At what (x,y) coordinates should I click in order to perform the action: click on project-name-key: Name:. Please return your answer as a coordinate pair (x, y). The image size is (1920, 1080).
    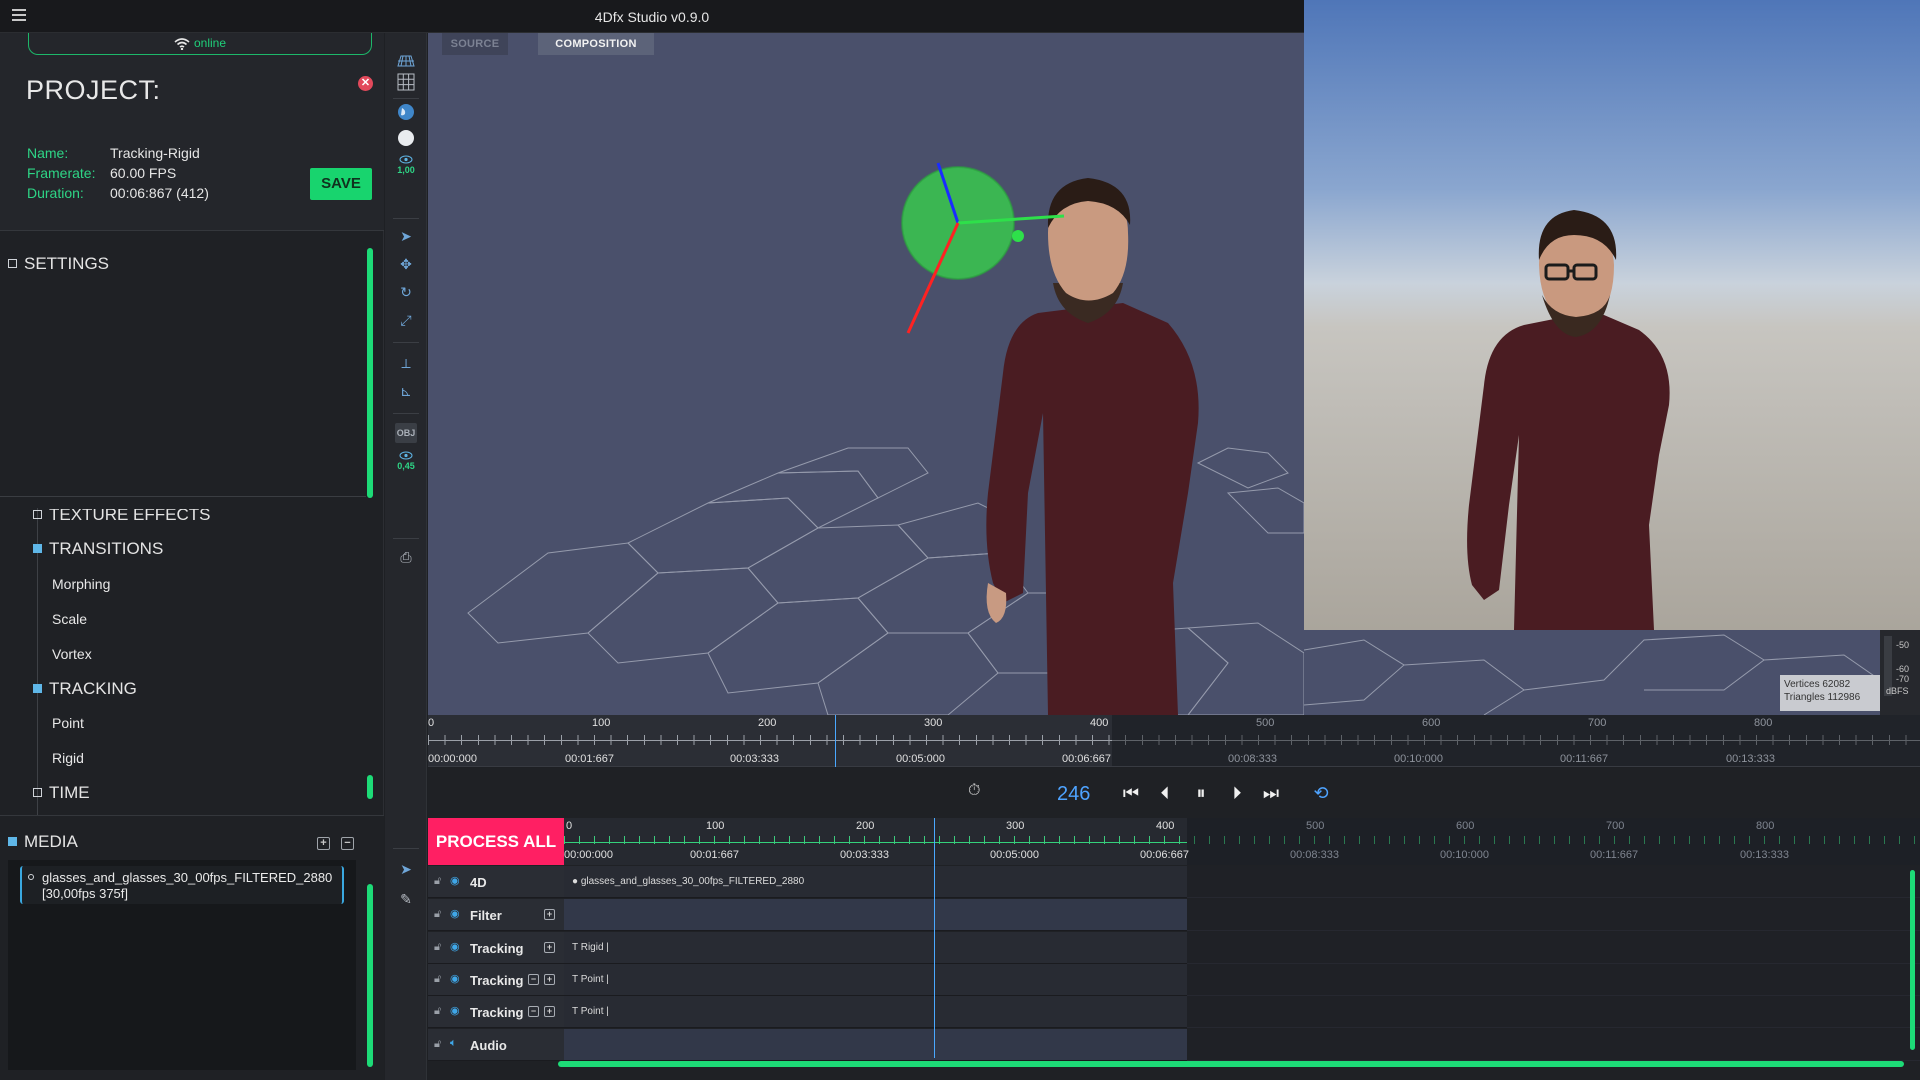
    Looking at the image, I should click on (48, 153).